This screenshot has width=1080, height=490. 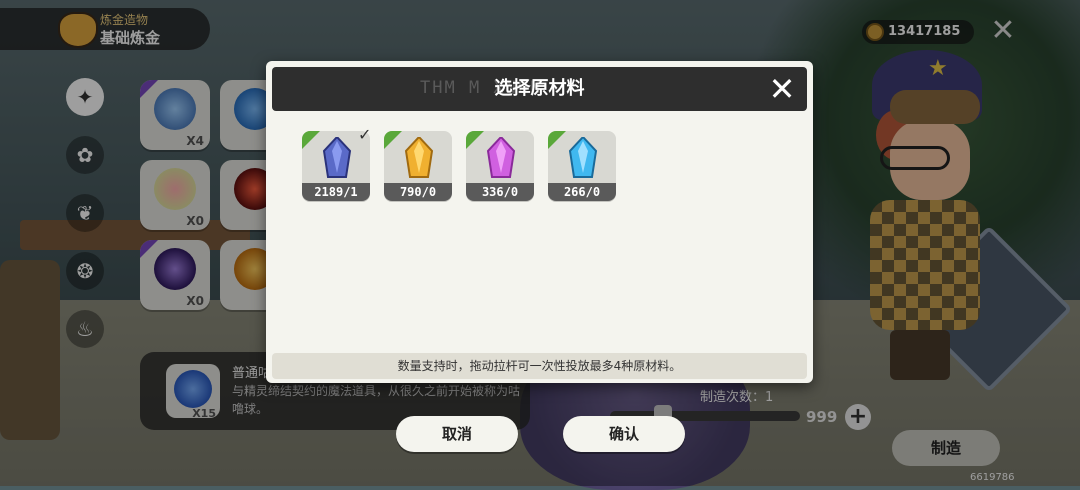 I want to click on dialog-header: THM M XNON 选择原材料 ✕, so click(x=539, y=89).